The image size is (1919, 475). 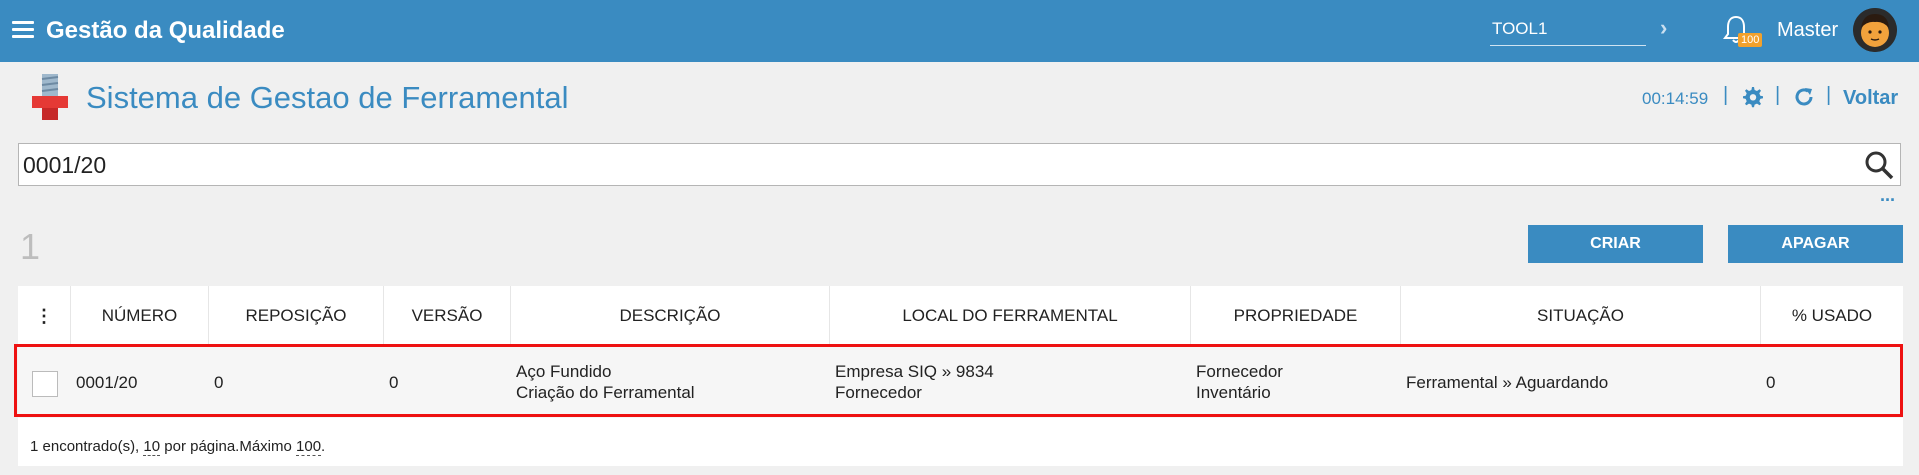 What do you see at coordinates (30, 246) in the screenshot?
I see `result-count: 1` at bounding box center [30, 246].